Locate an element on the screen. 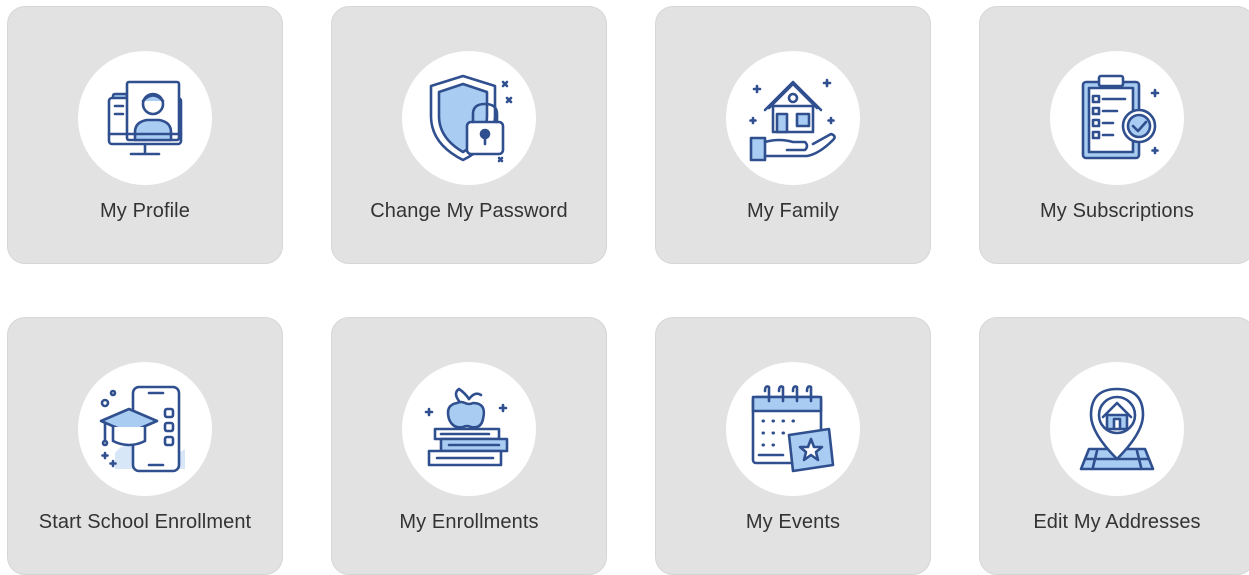 Image resolution: width=1249 pixels, height=575 pixels. my-subscriptions-tile: My Subscriptions is located at coordinates (1114, 135).